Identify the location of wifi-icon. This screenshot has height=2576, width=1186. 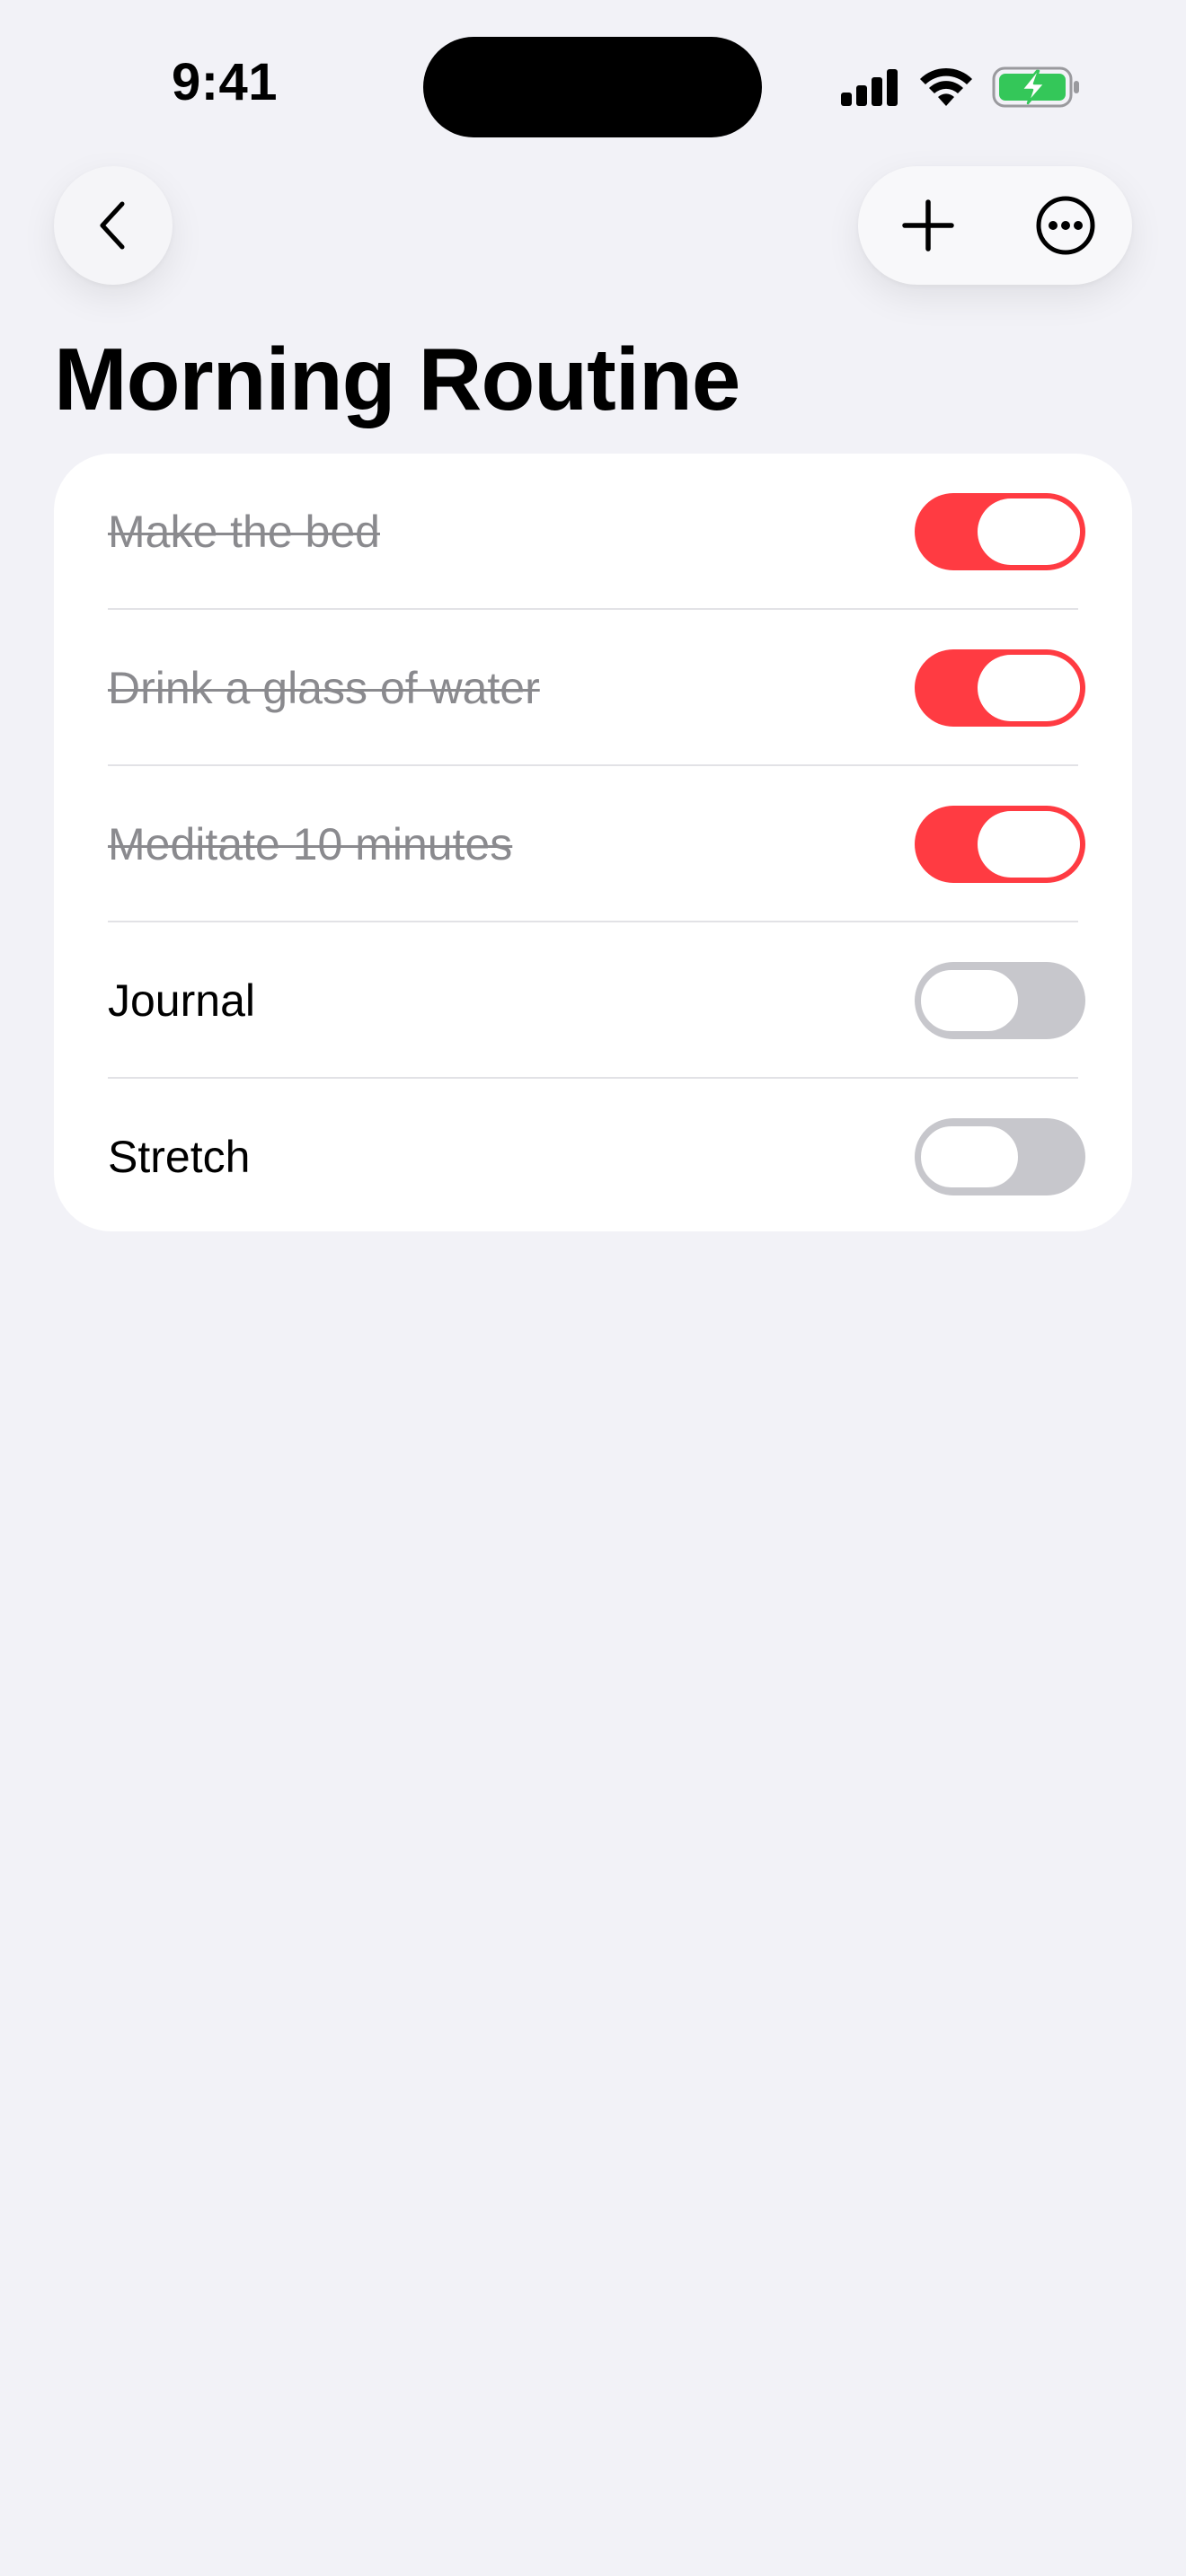
(946, 86).